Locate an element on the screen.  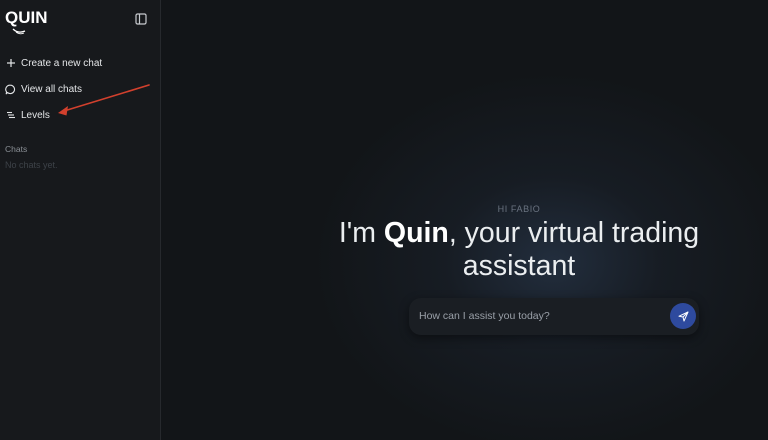
page-title: I'm Quin, your virtual trading assistant is located at coordinates (519, 250).